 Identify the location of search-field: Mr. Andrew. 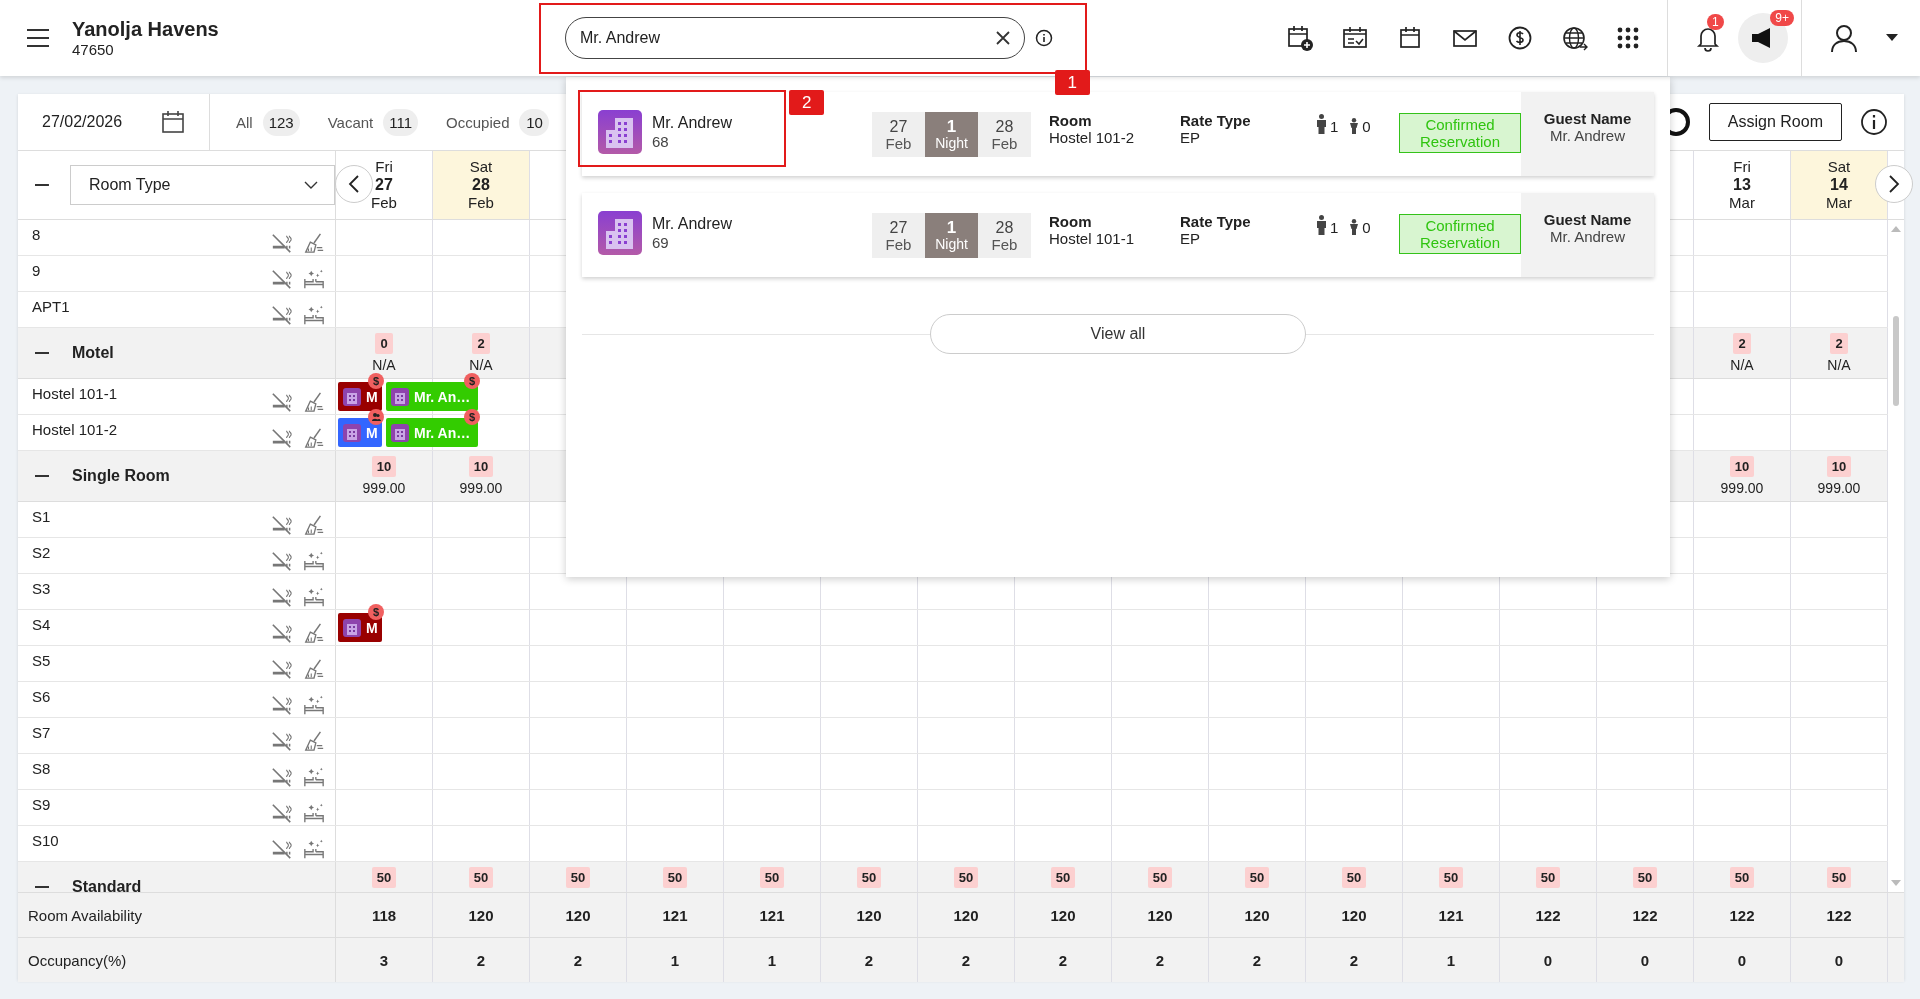
(795, 38).